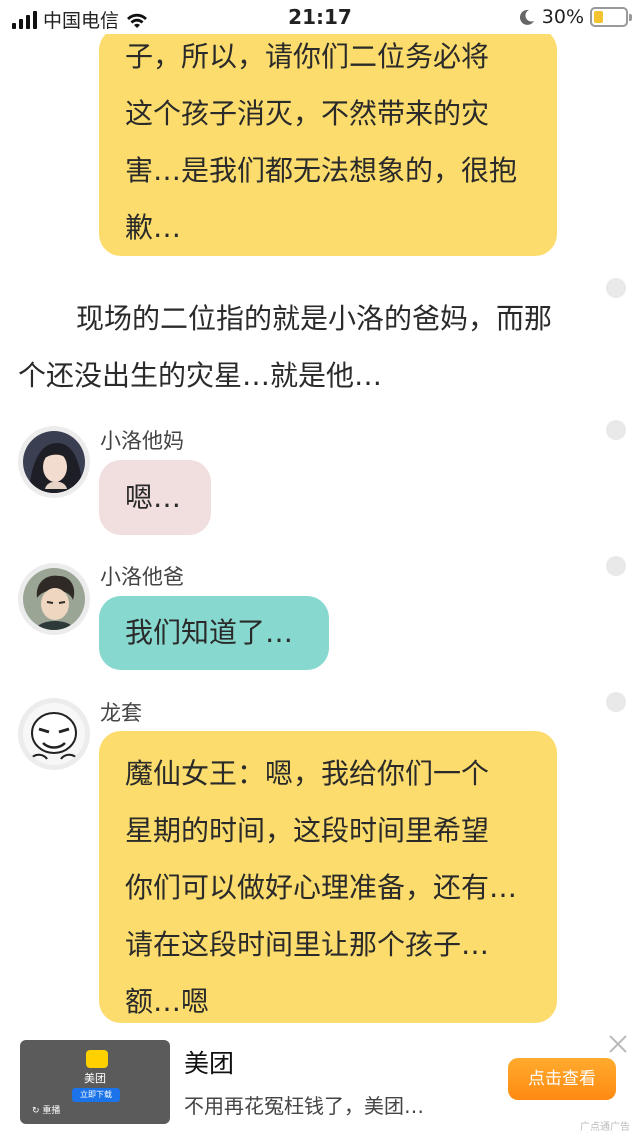 The image size is (640, 1140). Describe the element at coordinates (167, 1001) in the screenshot. I see `message-line: 额…嗯` at that location.